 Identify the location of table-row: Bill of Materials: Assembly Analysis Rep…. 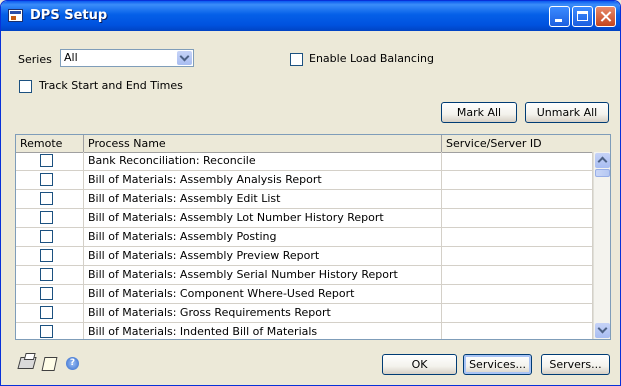
(304, 180).